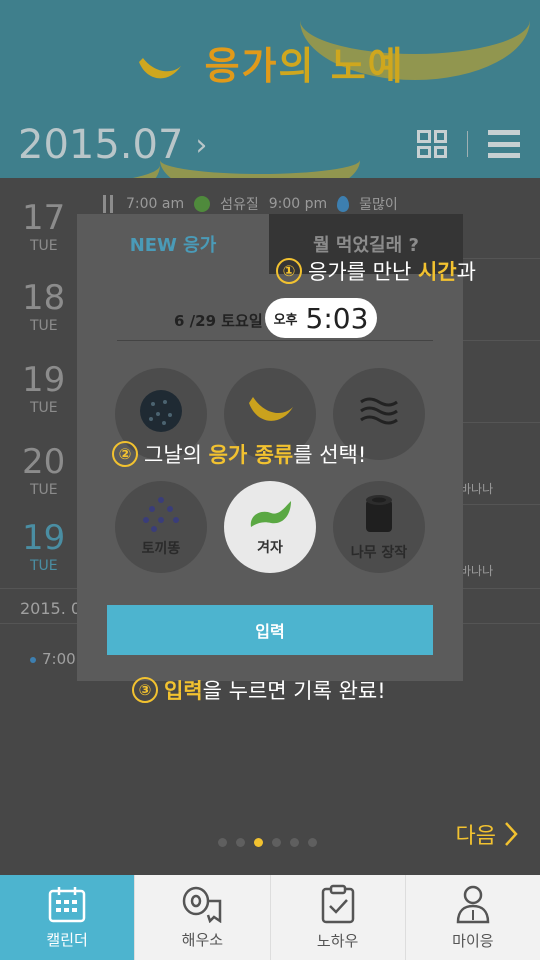 The height and width of the screenshot is (960, 540). What do you see at coordinates (337, 318) in the screenshot?
I see `time-value: 5:03` at bounding box center [337, 318].